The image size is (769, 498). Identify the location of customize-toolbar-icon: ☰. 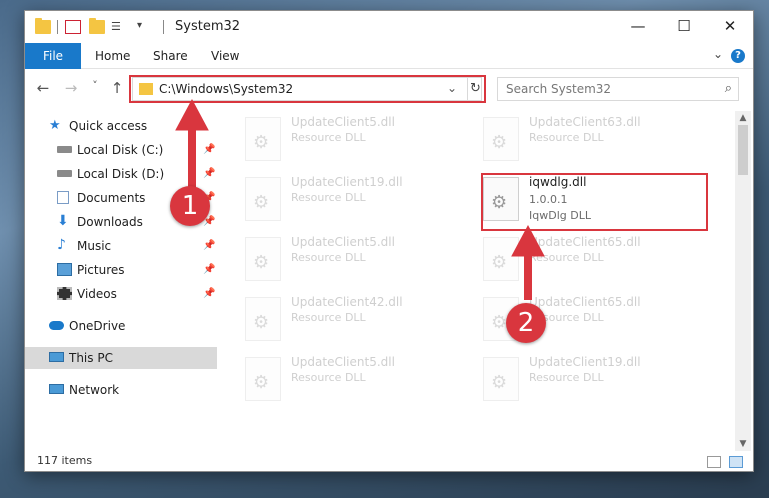
(119, 27).